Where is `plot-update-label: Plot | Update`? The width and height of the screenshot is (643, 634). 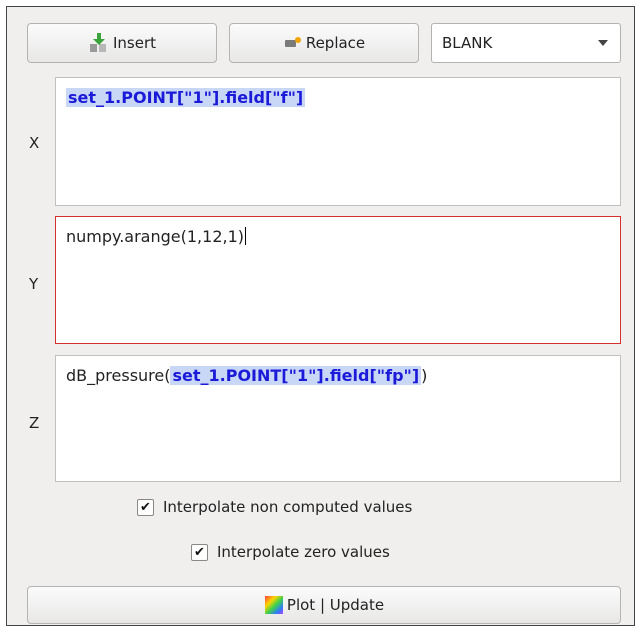 plot-update-label: Plot | Update is located at coordinates (335, 605).